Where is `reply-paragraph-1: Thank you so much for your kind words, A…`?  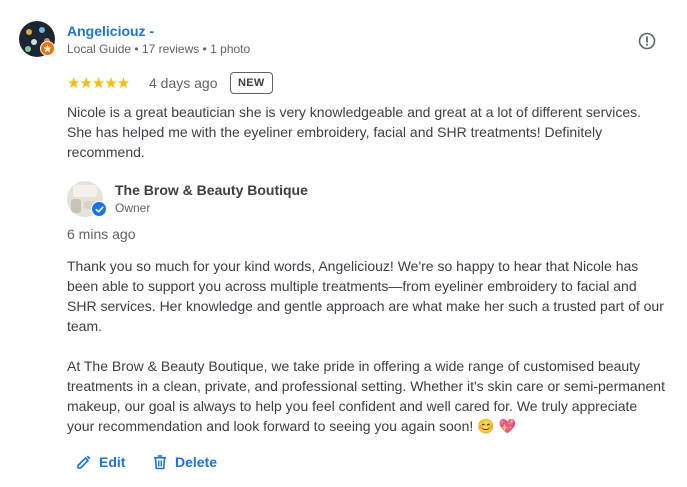
reply-paragraph-1: Thank you so much for your kind words, A… is located at coordinates (365, 296).